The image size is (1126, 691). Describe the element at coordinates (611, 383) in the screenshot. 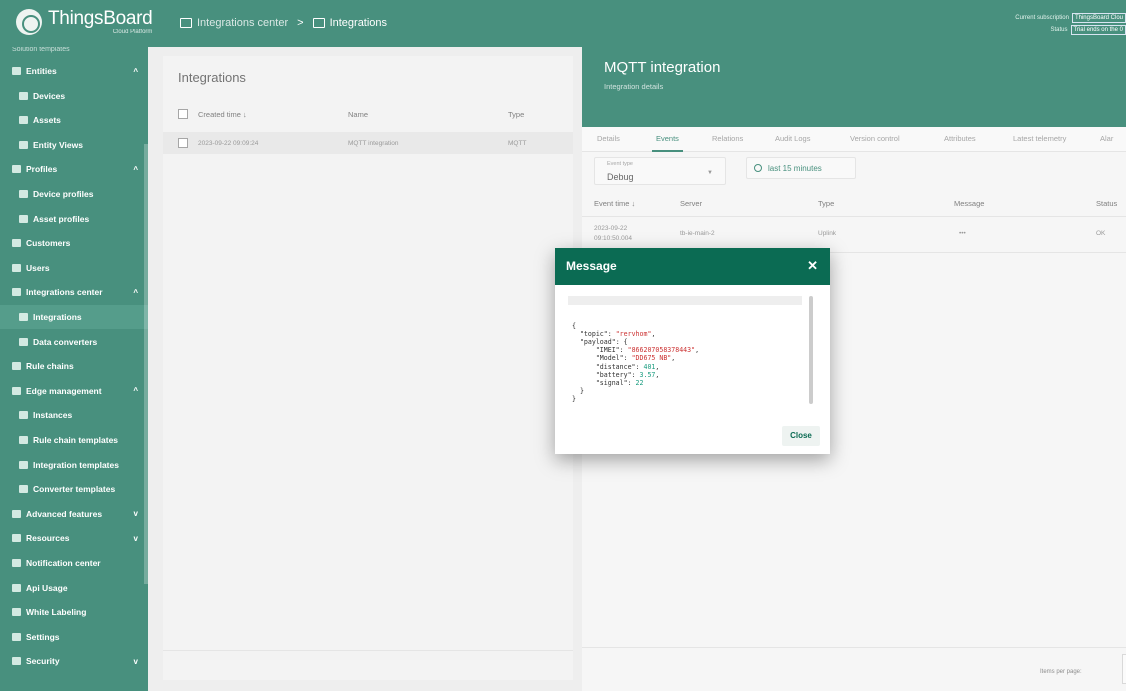

I see `json-key: "signal"` at that location.